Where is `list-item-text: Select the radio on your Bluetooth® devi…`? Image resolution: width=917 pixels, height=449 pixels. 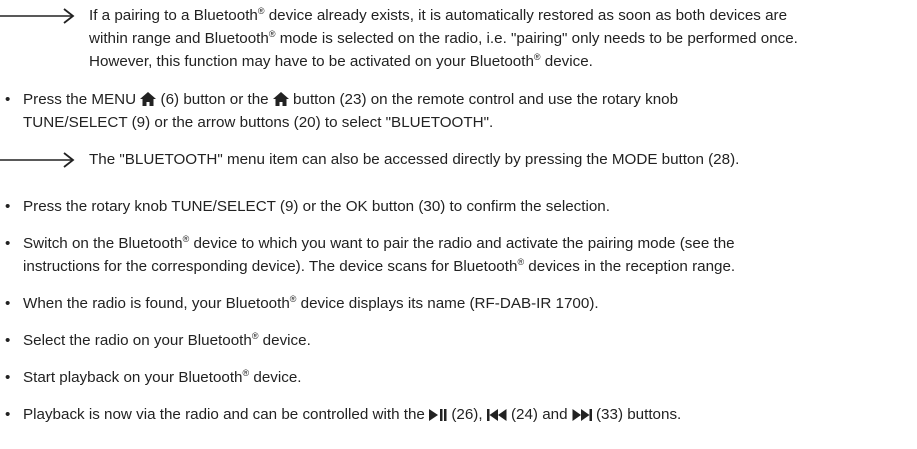
list-item-text: Select the radio on your Bluetooth® devi… is located at coordinates (167, 339).